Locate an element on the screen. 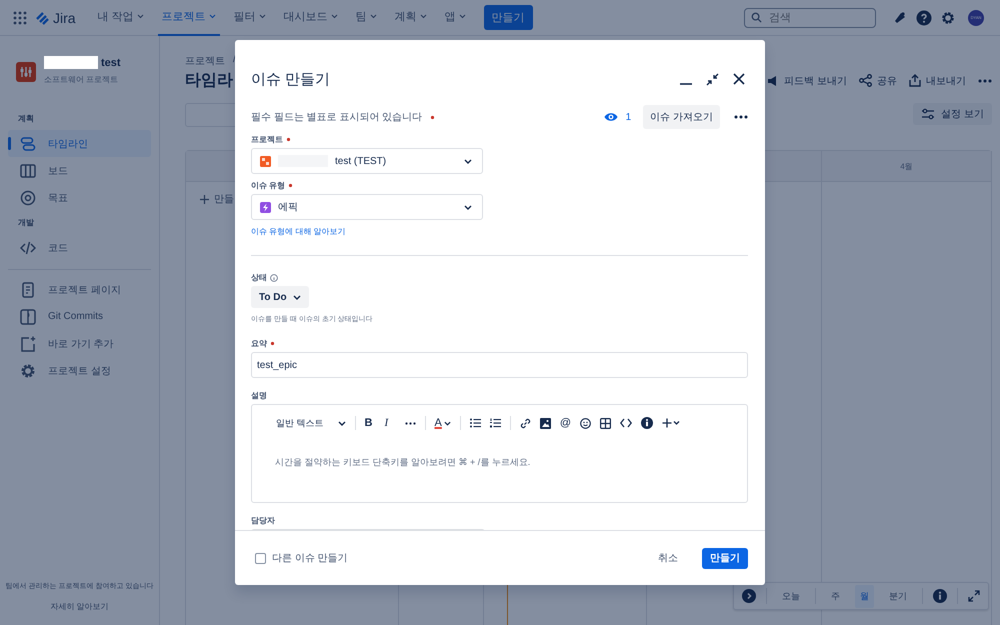 Image resolution: width=1000 pixels, height=625 pixels. learn-more-link: 자세히 알아보기 is located at coordinates (79, 606).